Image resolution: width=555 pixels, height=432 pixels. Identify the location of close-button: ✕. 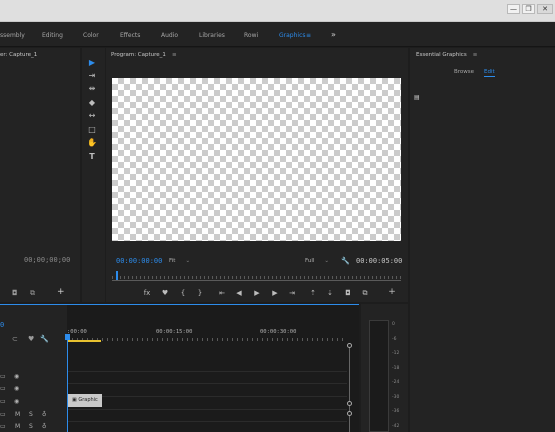
(545, 9).